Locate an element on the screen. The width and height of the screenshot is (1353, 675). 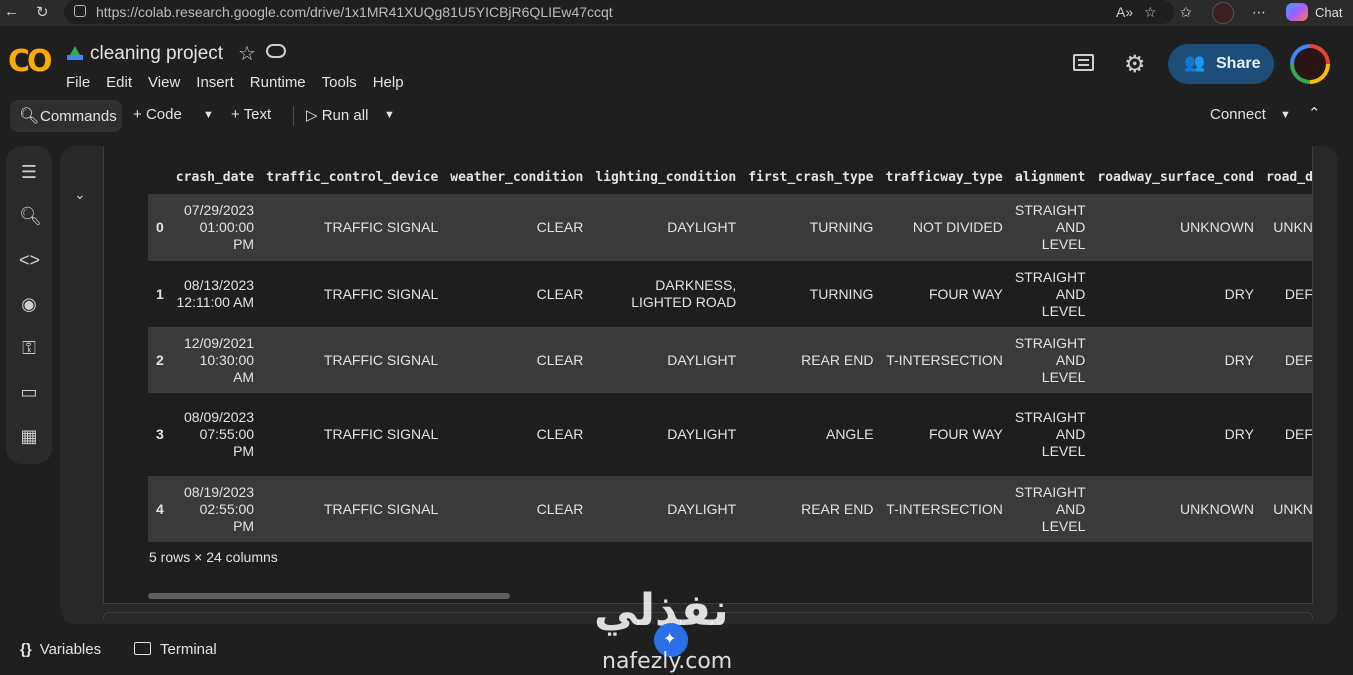
run-all-chevron-icon: ▼ is located at coordinates (389, 115).